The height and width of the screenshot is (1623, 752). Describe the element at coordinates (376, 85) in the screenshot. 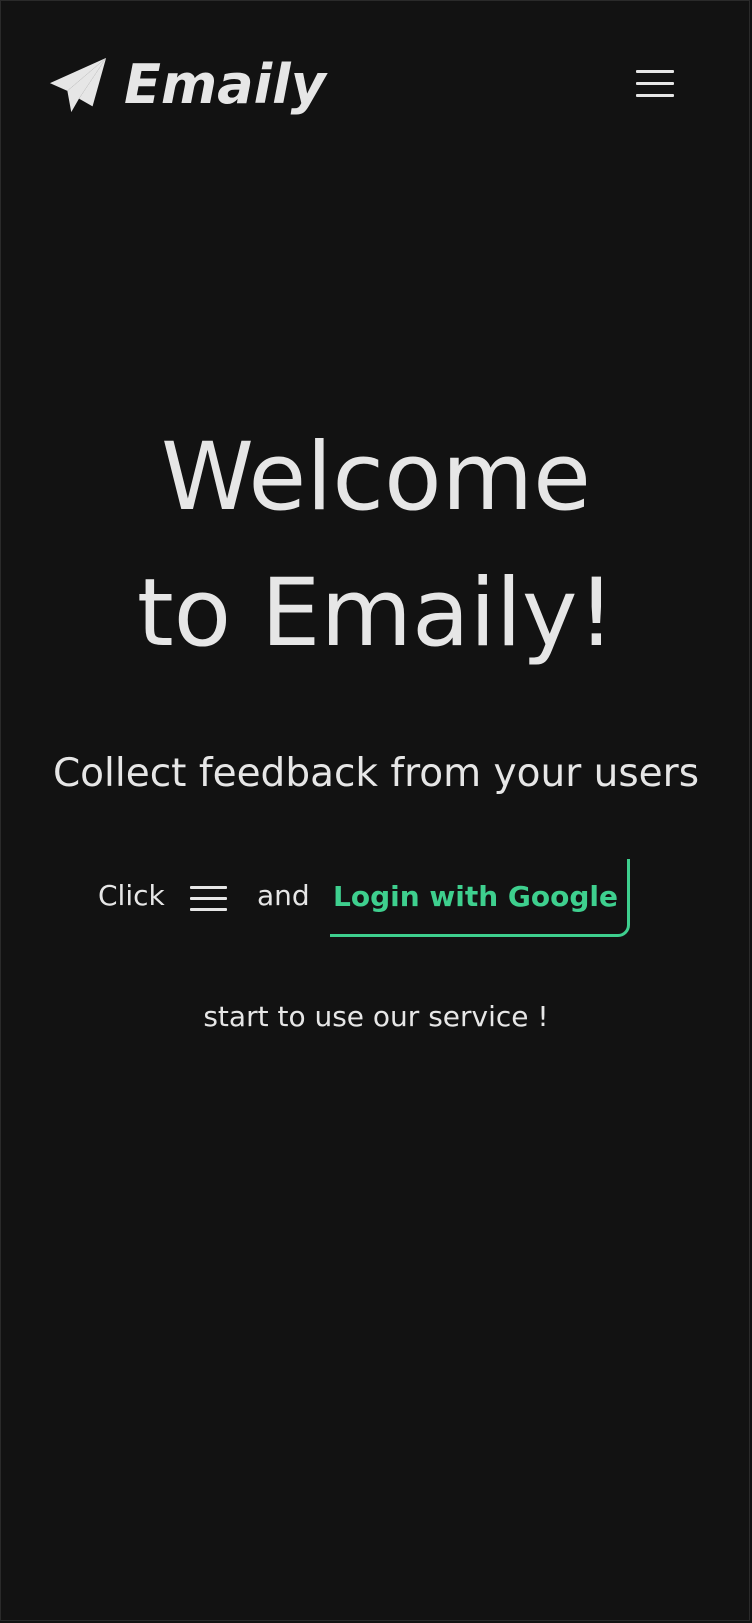

I see `navbar: Emaily` at that location.